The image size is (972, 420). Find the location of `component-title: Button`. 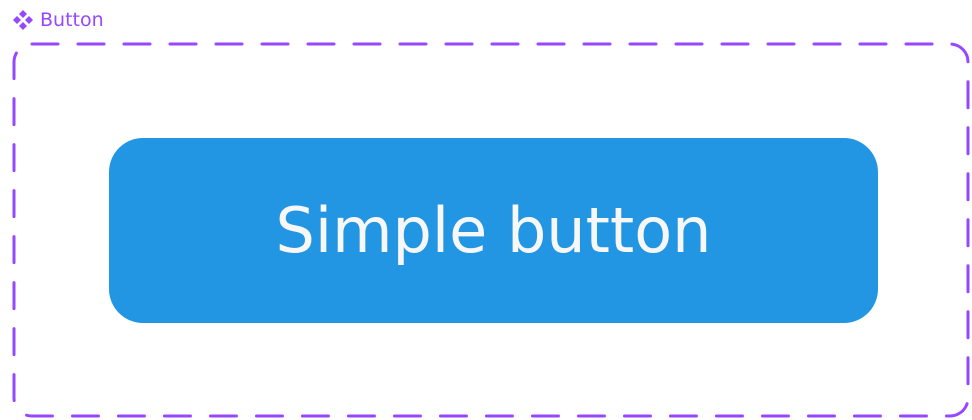

component-title: Button is located at coordinates (58, 20).